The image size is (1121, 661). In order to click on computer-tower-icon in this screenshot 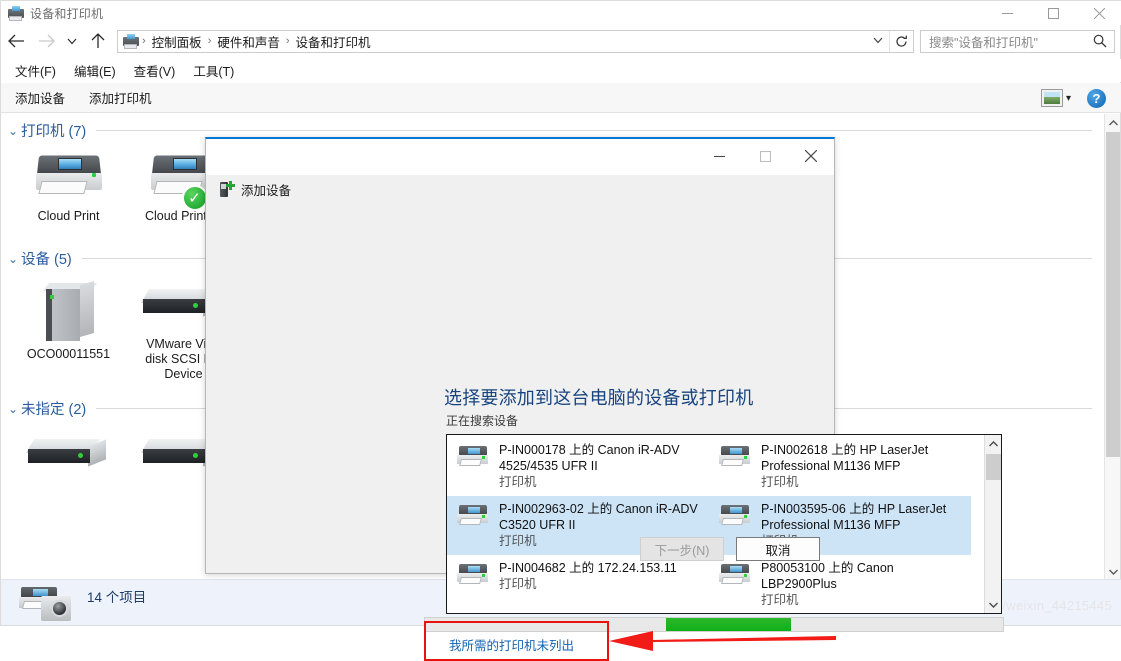, I will do `click(69, 310)`.